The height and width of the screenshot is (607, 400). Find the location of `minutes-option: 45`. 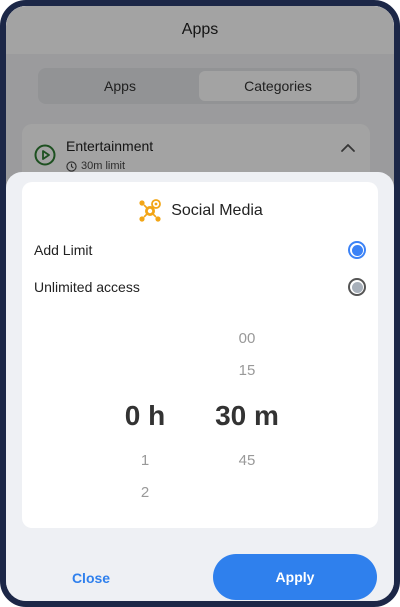

minutes-option: 45 is located at coordinates (247, 460).